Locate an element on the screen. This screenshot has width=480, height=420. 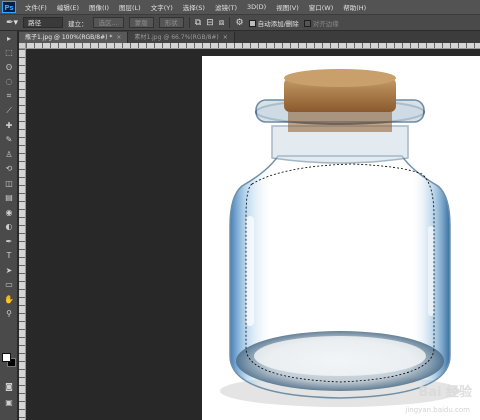
path-select-icon: ➤ is located at coordinates (9, 270).